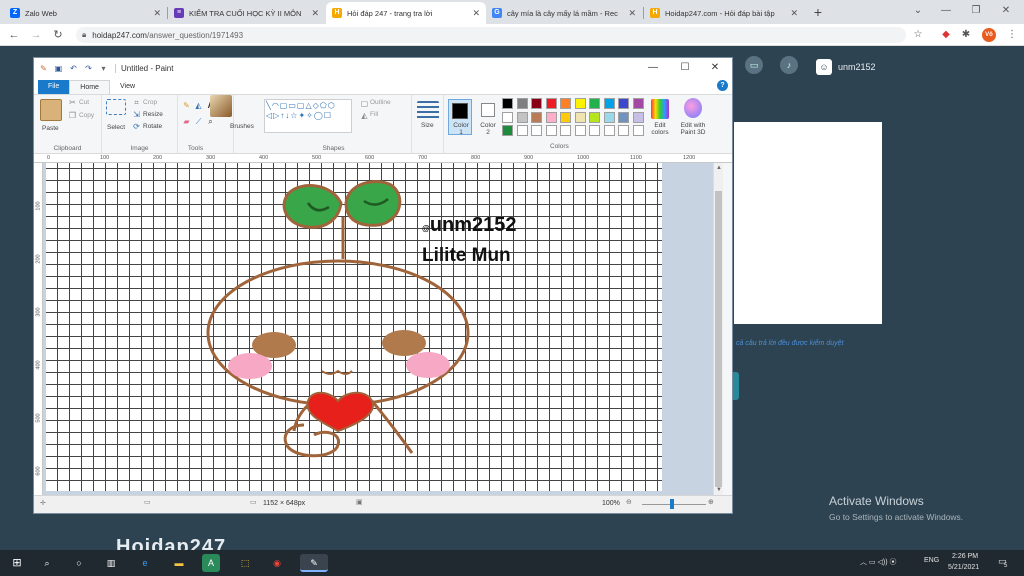 The height and width of the screenshot is (576, 1024). Describe the element at coordinates (460, 117) in the screenshot. I see `color1-button: Color 1` at that location.